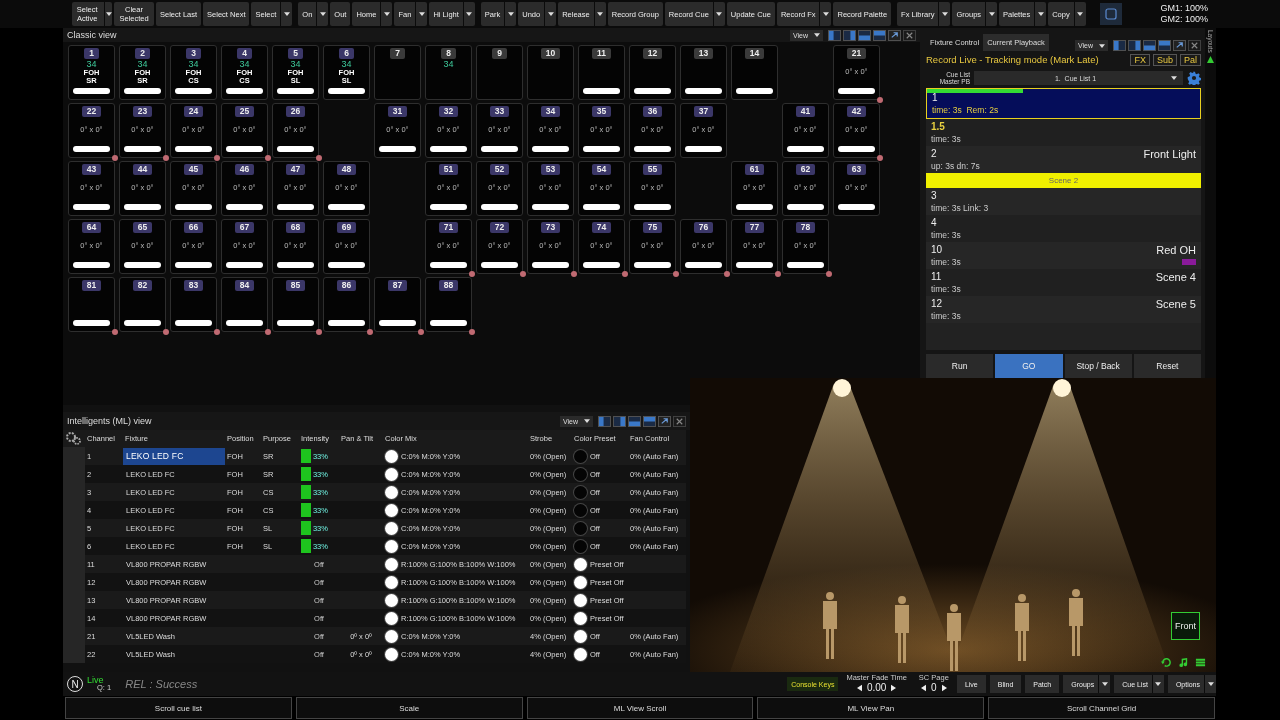  Describe the element at coordinates (1140, 59) in the screenshot. I see `mode-button: FX` at that location.